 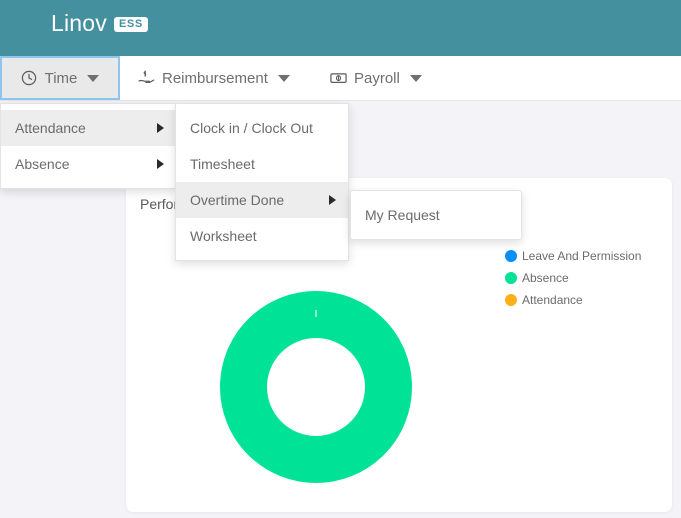 What do you see at coordinates (88, 164) in the screenshot?
I see `menu-item-absence: Absence` at bounding box center [88, 164].